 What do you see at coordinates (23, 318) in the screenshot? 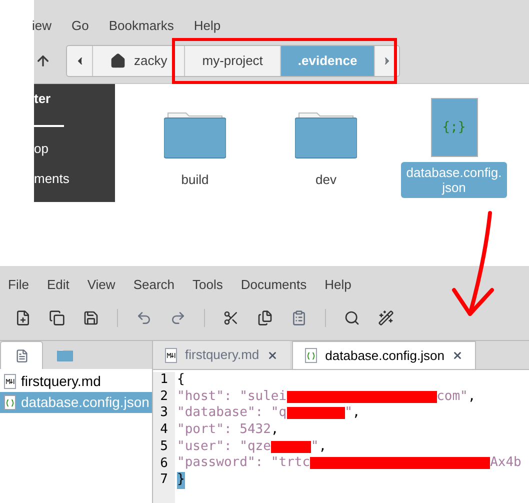
I see `new-document-icon` at bounding box center [23, 318].